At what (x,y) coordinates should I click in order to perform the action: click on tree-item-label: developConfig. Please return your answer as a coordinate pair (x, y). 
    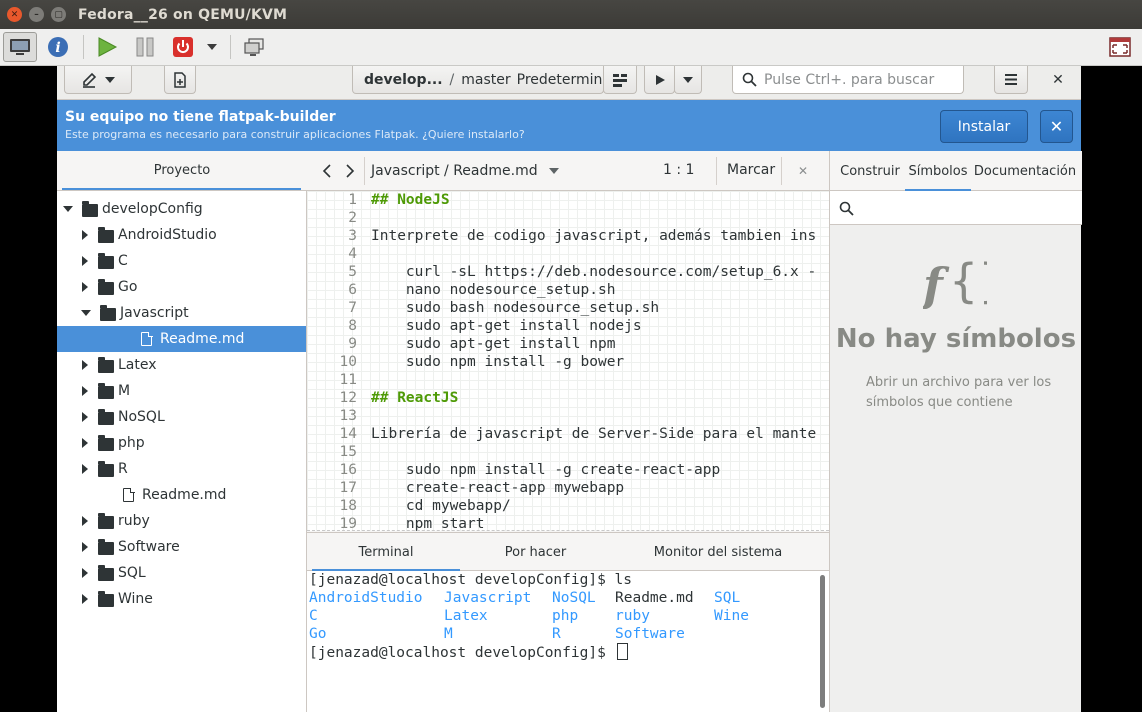
    Looking at the image, I should click on (152, 209).